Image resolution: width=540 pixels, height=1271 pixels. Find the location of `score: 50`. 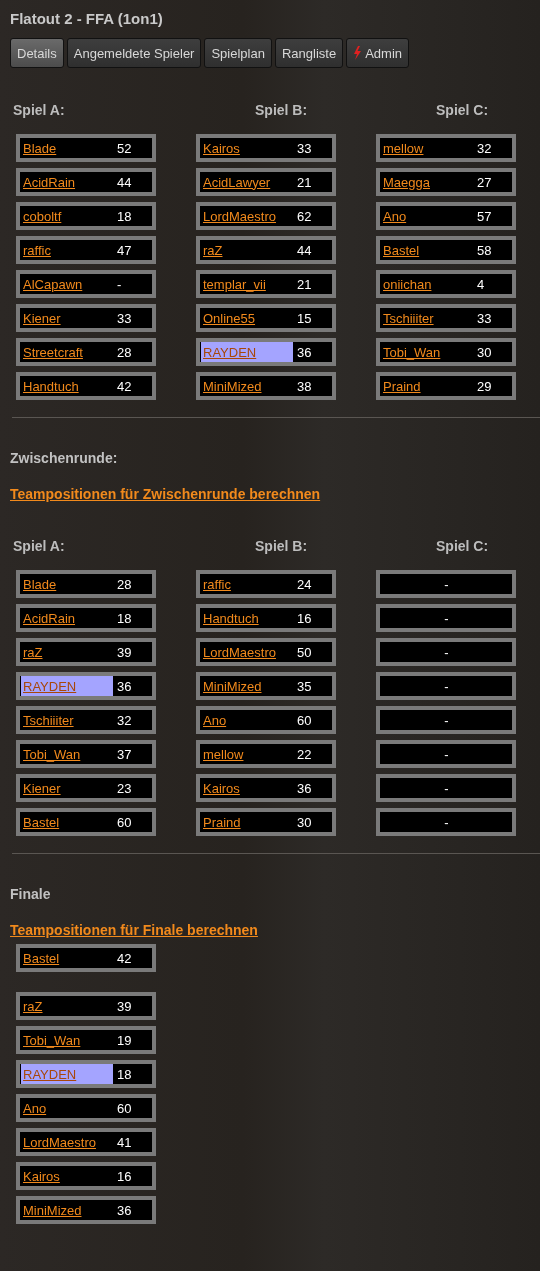

score: 50 is located at coordinates (304, 652).